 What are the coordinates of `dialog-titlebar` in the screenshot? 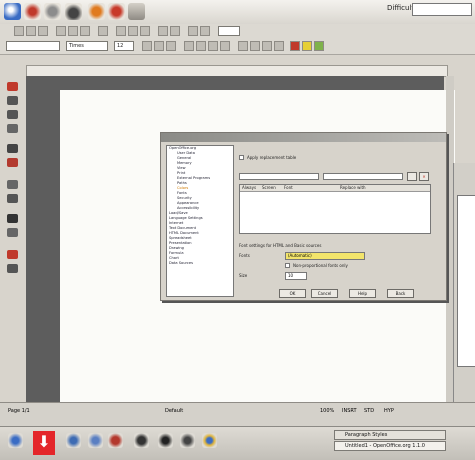 It's located at (303, 137).